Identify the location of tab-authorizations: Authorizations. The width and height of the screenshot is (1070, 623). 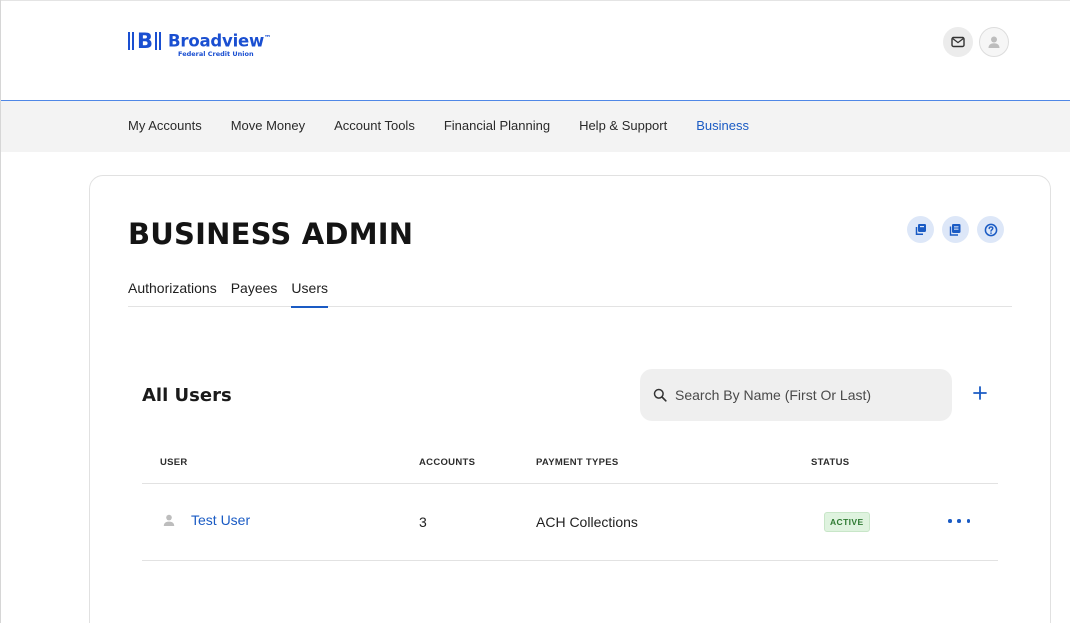
(172, 293).